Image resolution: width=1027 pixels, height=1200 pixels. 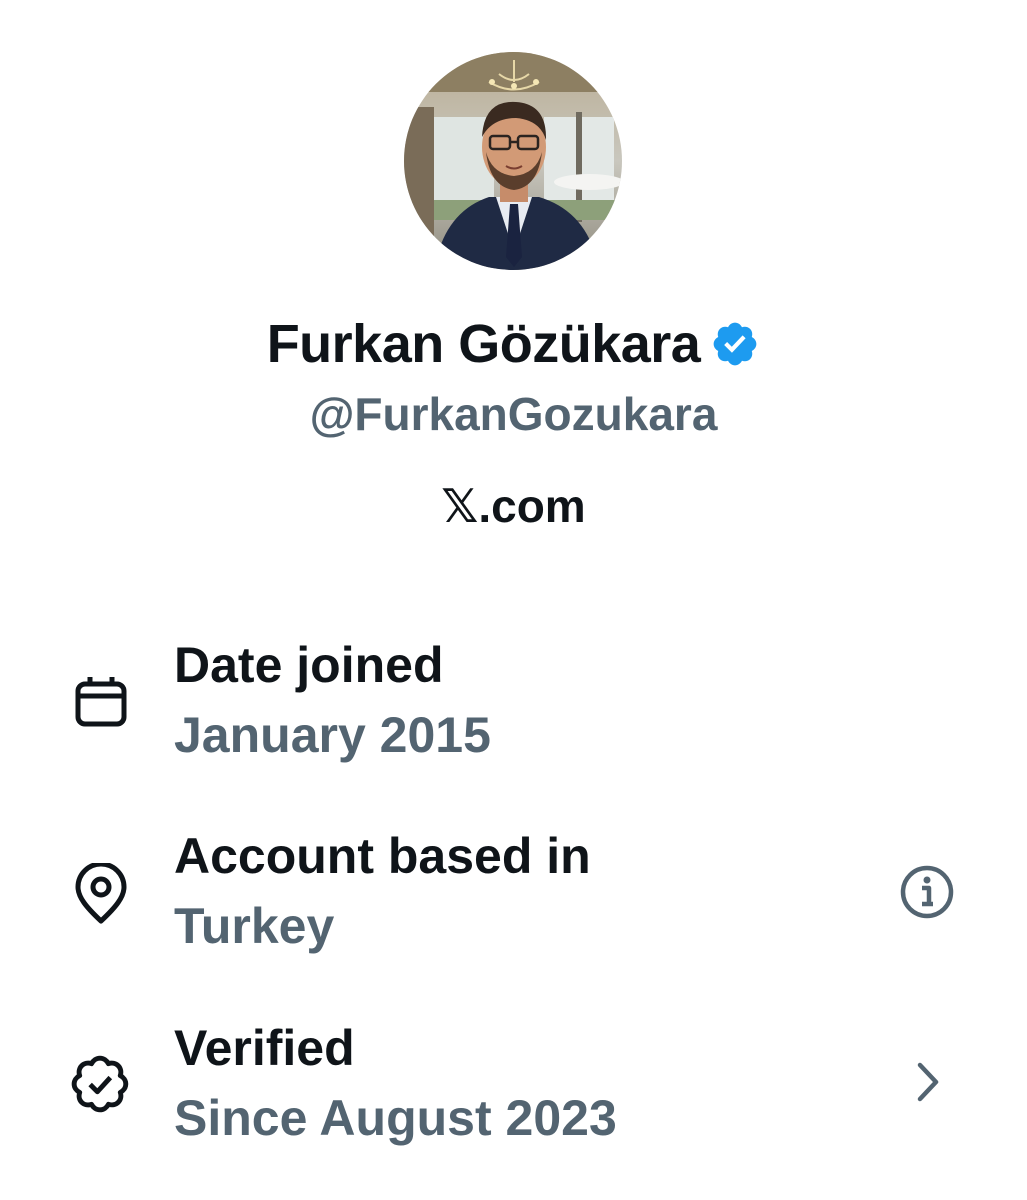 I want to click on profile-avatar, so click(x=513, y=161).